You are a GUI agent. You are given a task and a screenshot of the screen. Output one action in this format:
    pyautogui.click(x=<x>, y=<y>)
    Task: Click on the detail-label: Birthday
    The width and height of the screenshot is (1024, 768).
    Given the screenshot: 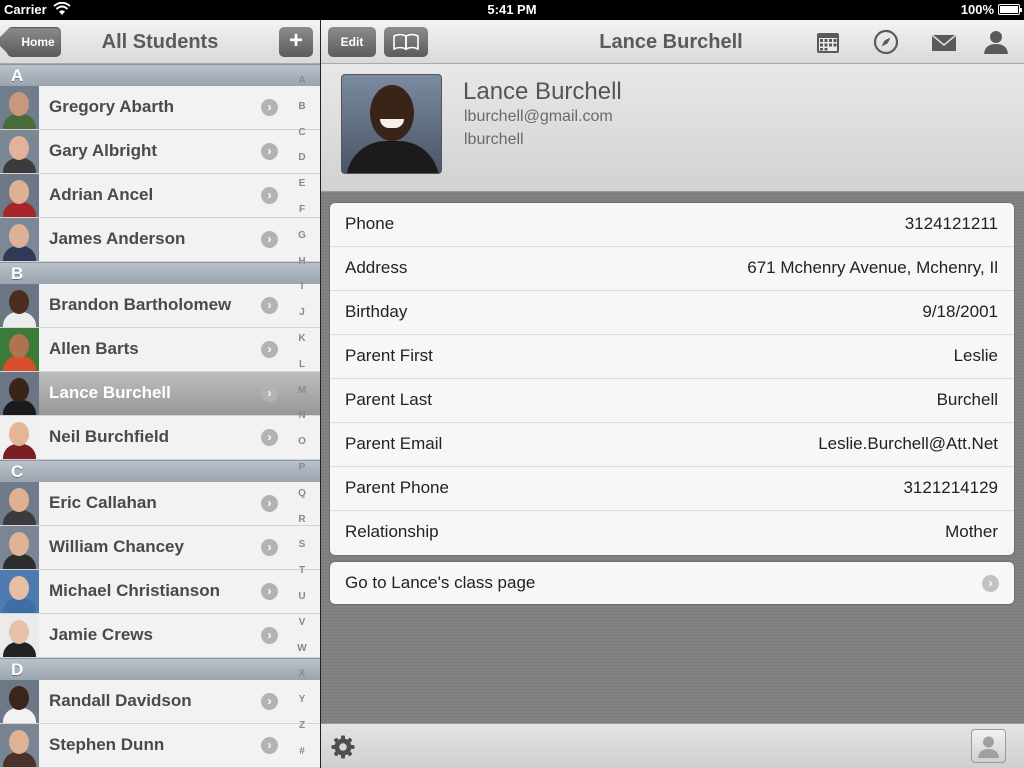 What is the action you would take?
    pyautogui.click(x=376, y=311)
    